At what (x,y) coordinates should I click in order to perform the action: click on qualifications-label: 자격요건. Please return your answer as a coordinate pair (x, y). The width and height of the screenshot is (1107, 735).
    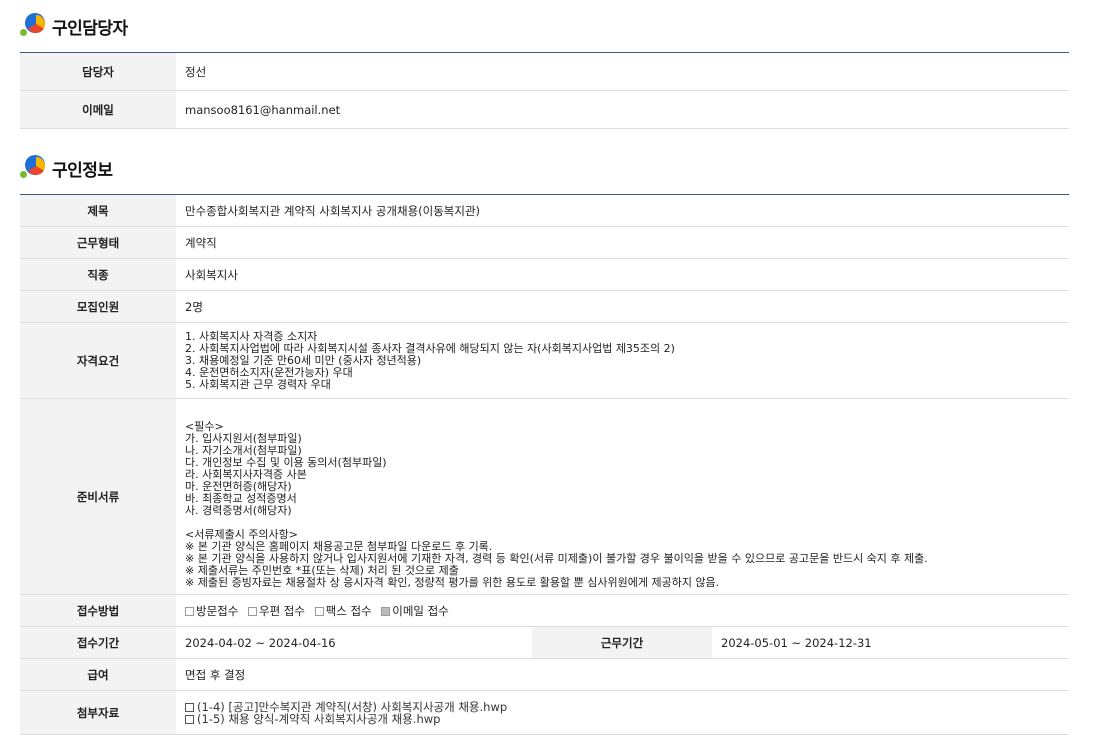
    Looking at the image, I should click on (98, 360).